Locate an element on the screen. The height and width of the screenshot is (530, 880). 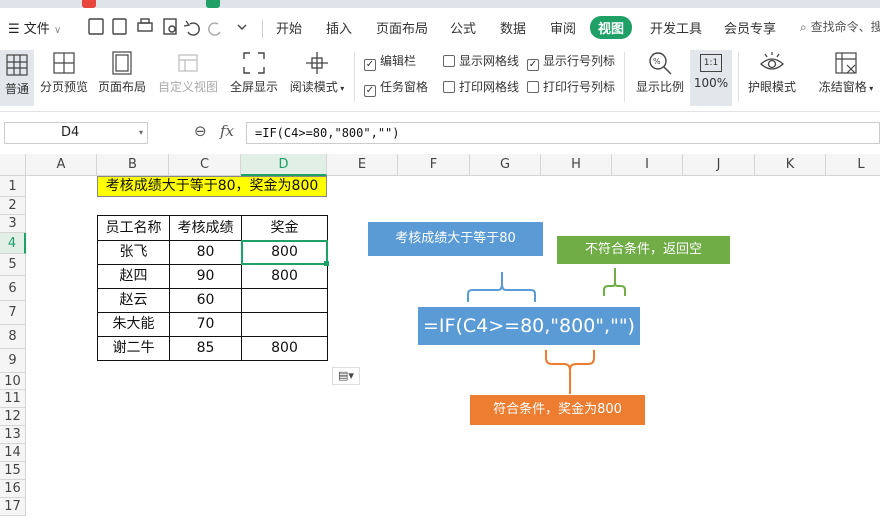
full-screen-label: 全屏显示 is located at coordinates (253, 87).